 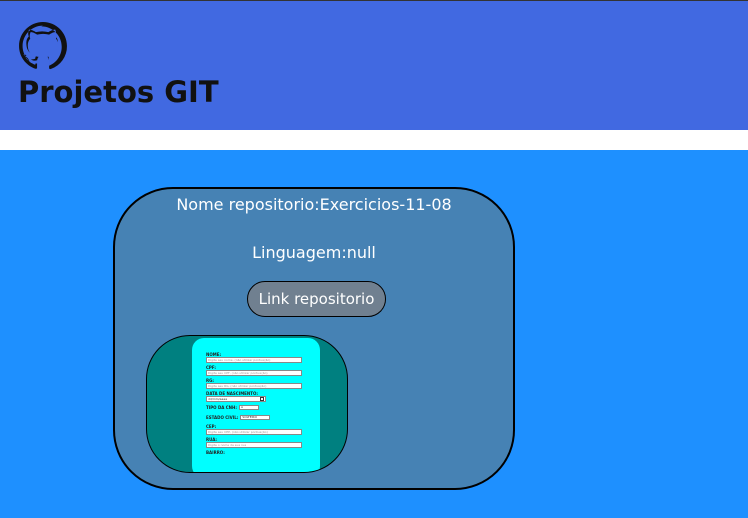 What do you see at coordinates (43, 46) in the screenshot?
I see `github-icon` at bounding box center [43, 46].